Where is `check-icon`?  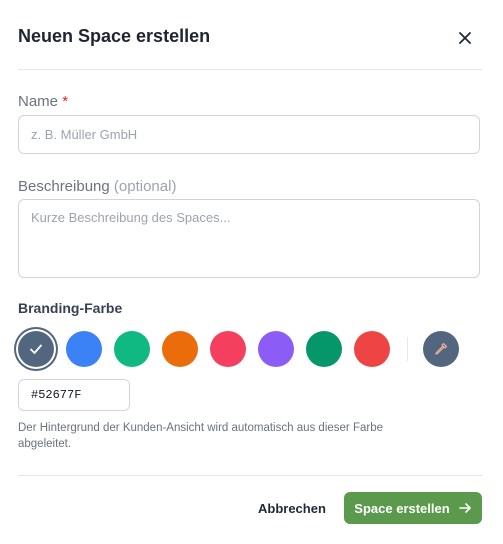 check-icon is located at coordinates (36, 349).